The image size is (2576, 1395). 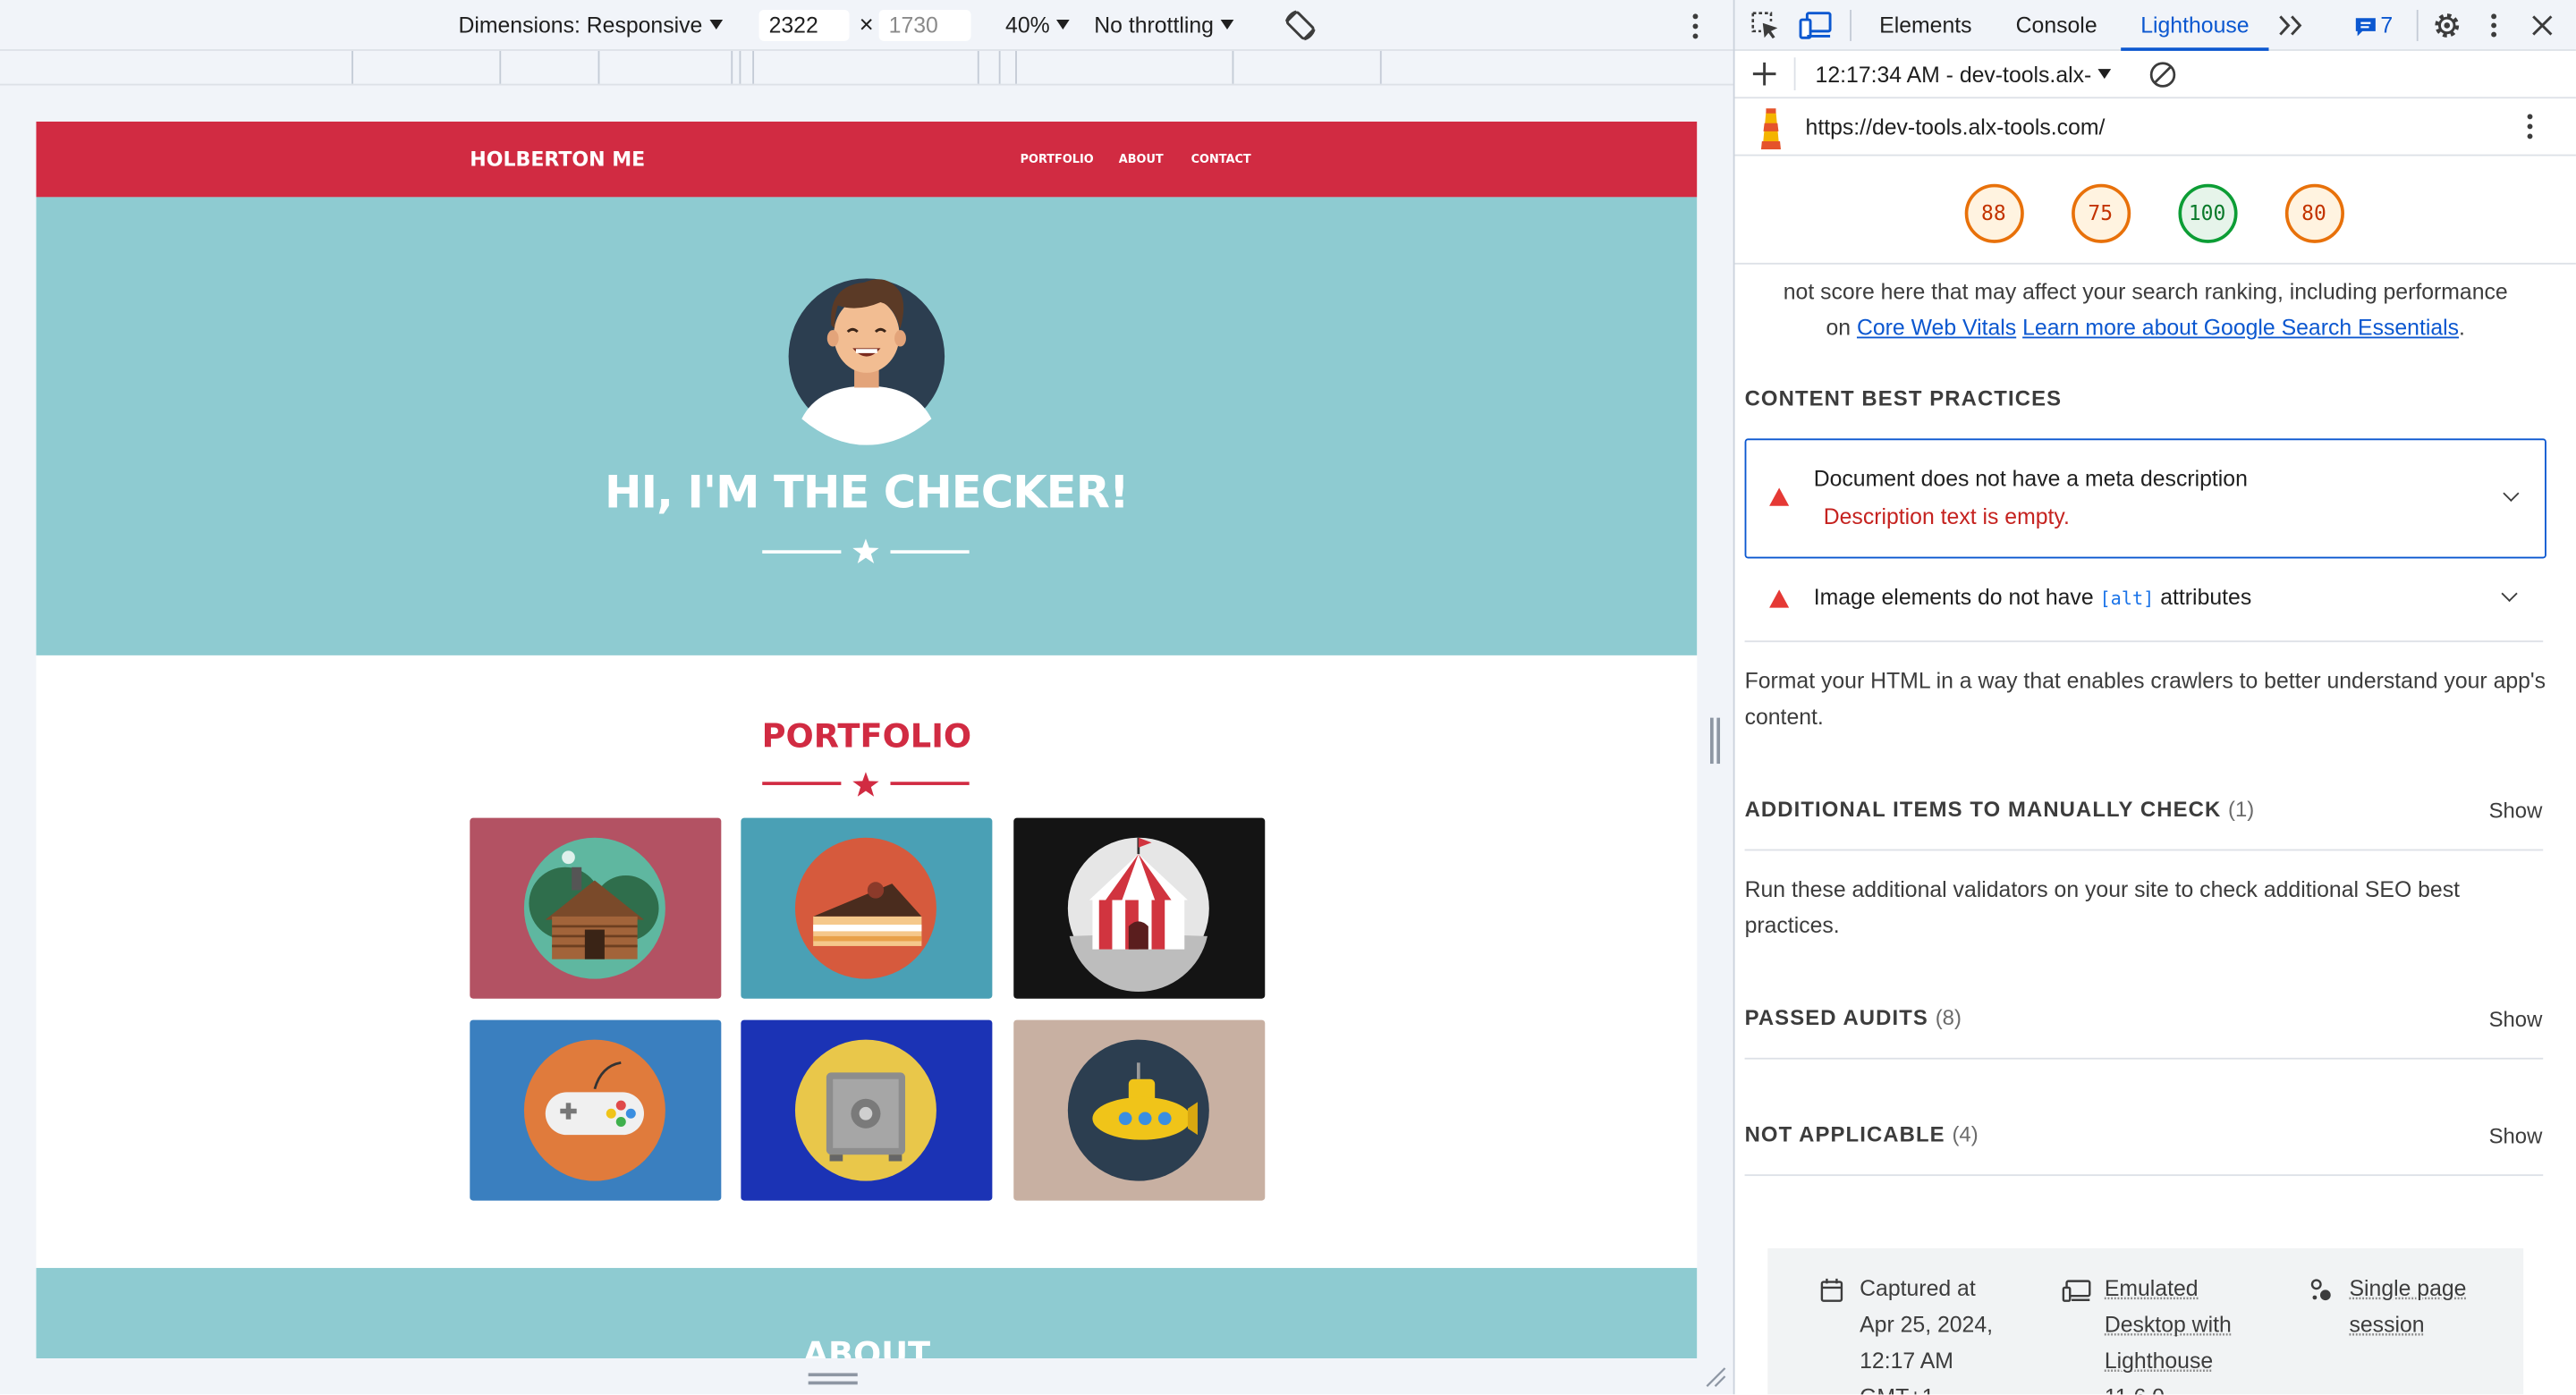 I want to click on new-report-plus-icon, so click(x=1764, y=74).